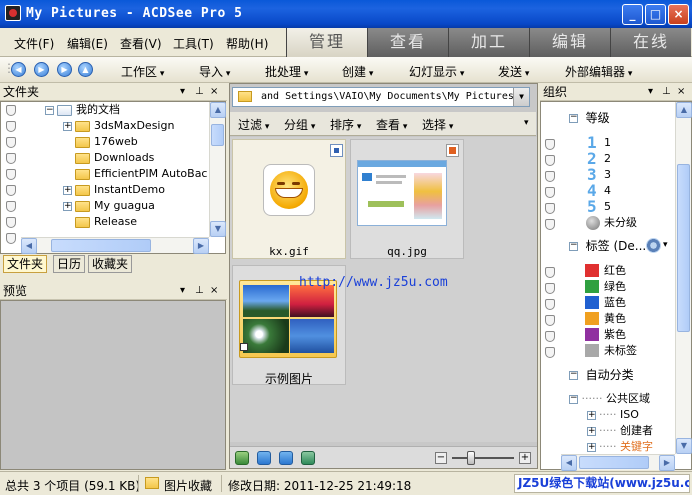 The image size is (692, 495). I want to click on rating-3-label: 3, so click(607, 175).